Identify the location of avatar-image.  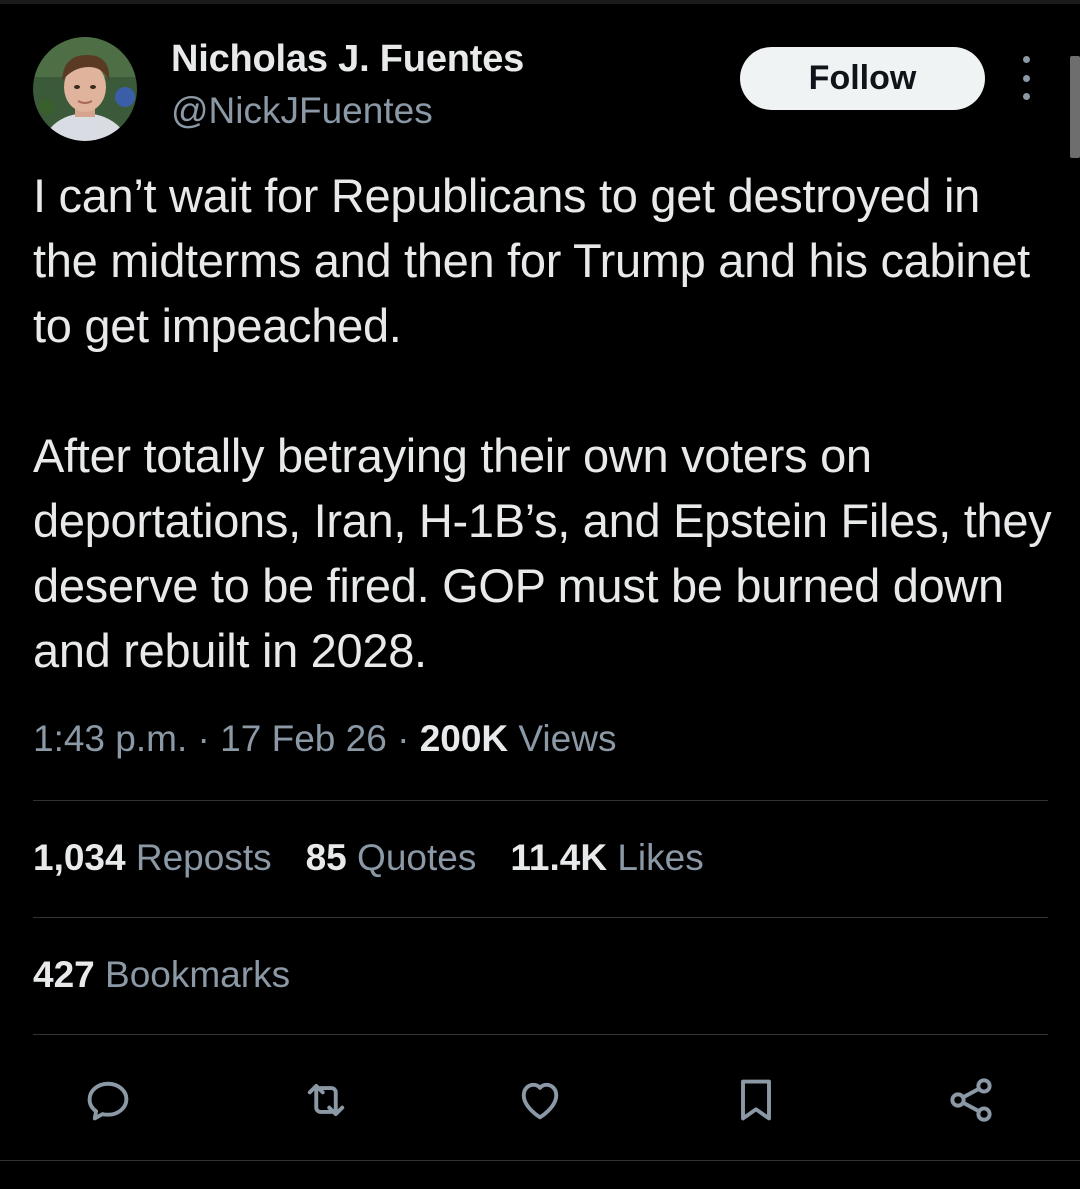
(85, 89).